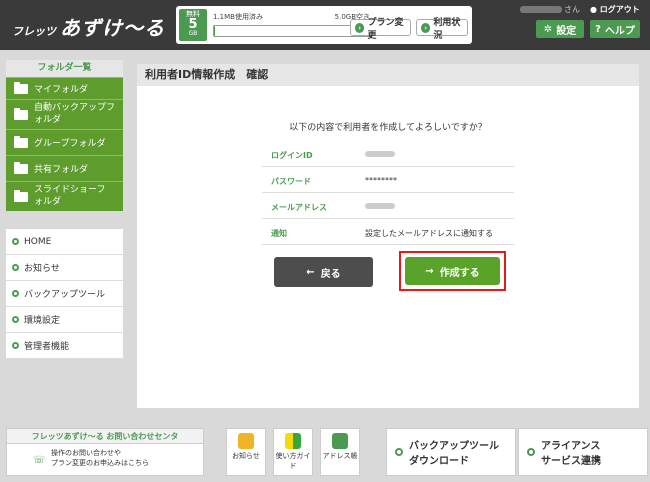  Describe the element at coordinates (340, 452) in the screenshot. I see `tile-address-book: アドレス帳` at that location.